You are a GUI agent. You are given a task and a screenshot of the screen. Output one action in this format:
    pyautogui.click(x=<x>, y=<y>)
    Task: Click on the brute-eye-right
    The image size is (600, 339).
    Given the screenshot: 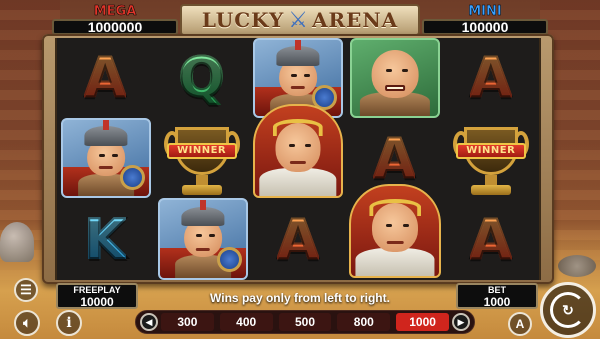 What is the action you would take?
    pyautogui.click(x=405, y=70)
    